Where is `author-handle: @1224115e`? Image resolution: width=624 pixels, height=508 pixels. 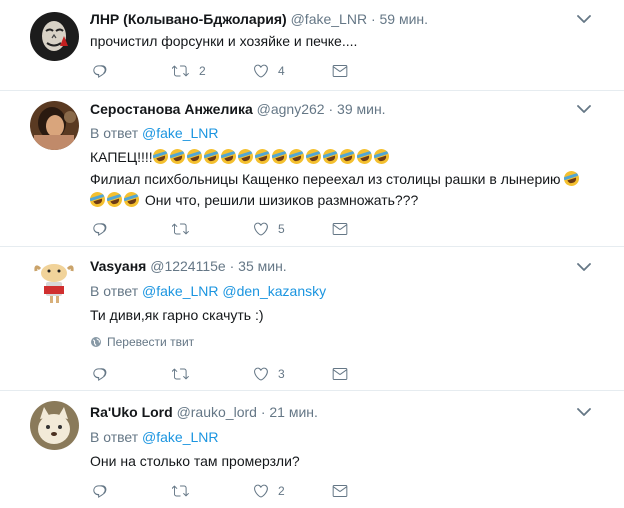
author-handle: @1224115e is located at coordinates (187, 266).